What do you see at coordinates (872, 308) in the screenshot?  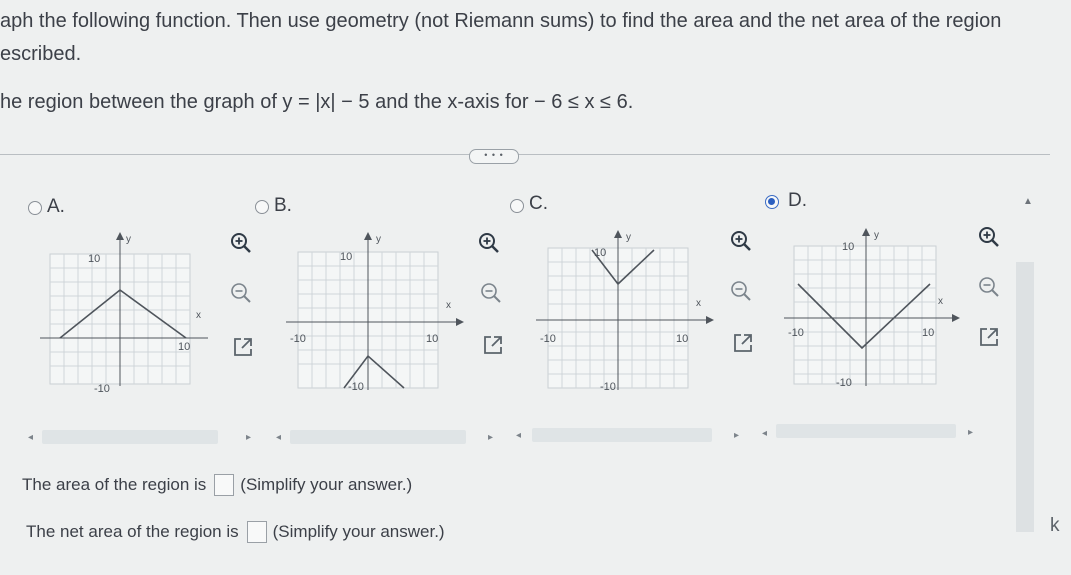 I see `graph-option-d: y x 10 -10 -10 10` at bounding box center [872, 308].